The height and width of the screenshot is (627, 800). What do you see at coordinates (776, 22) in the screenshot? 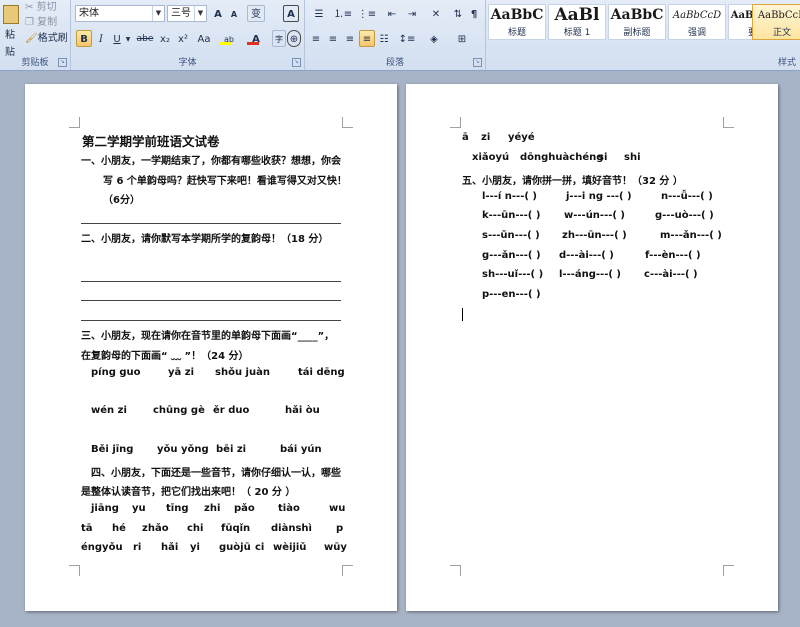
I see `style-normal: AaBbCcD 正文` at bounding box center [776, 22].